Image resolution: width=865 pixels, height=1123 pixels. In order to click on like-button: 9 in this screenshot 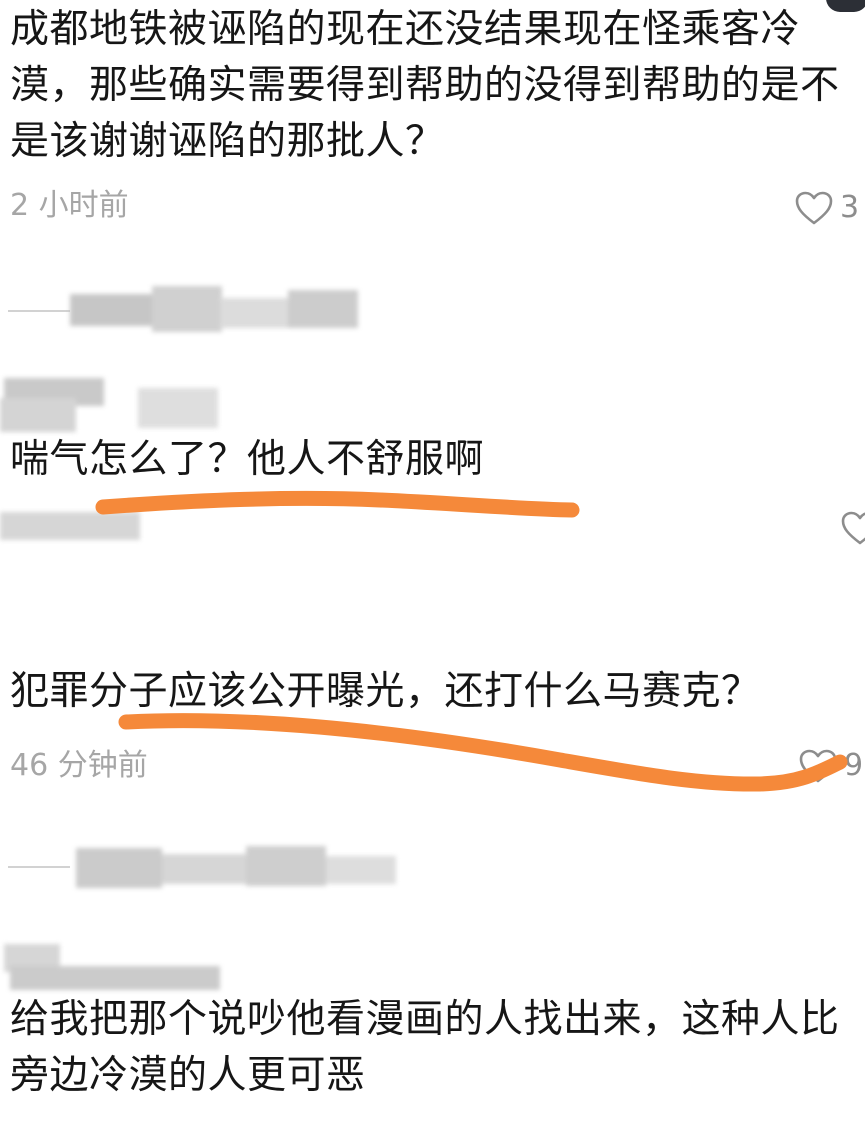, I will do `click(830, 766)`.